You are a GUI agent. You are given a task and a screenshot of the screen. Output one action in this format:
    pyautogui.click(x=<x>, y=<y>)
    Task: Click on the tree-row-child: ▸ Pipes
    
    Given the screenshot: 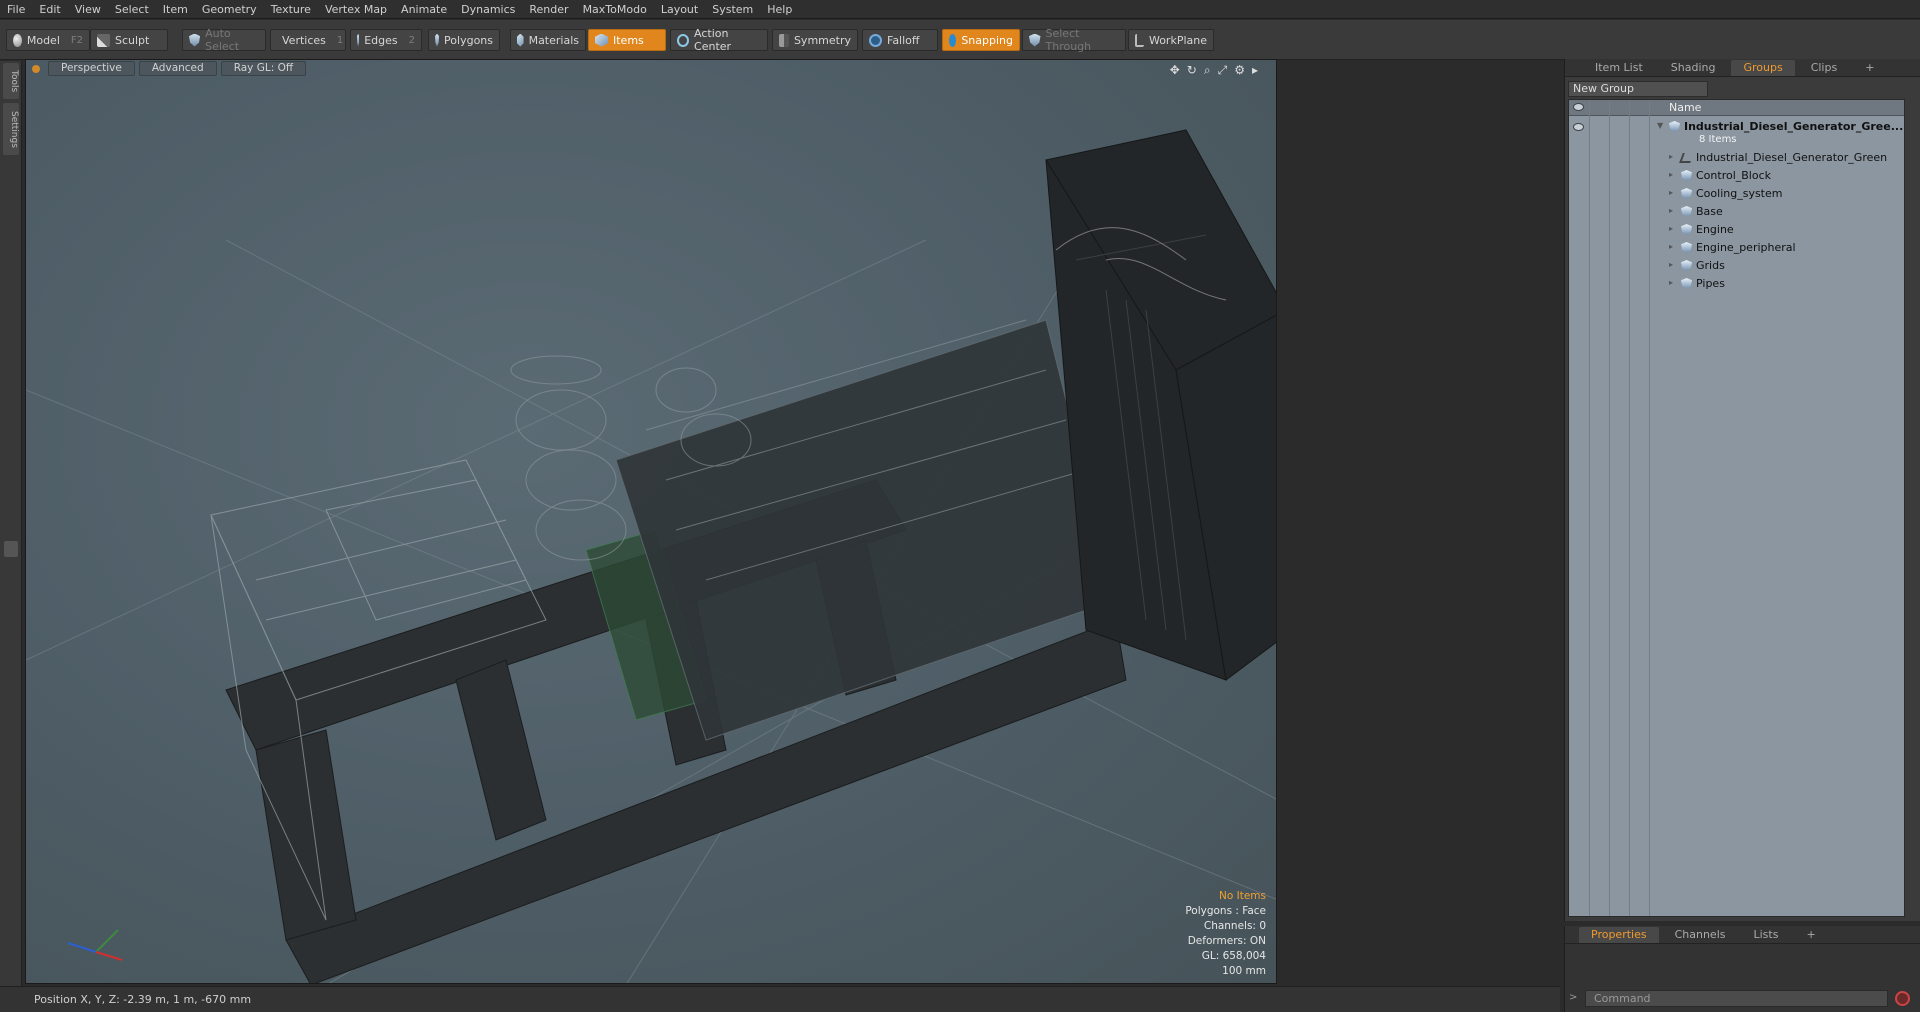 What is the action you would take?
    pyautogui.click(x=1736, y=284)
    